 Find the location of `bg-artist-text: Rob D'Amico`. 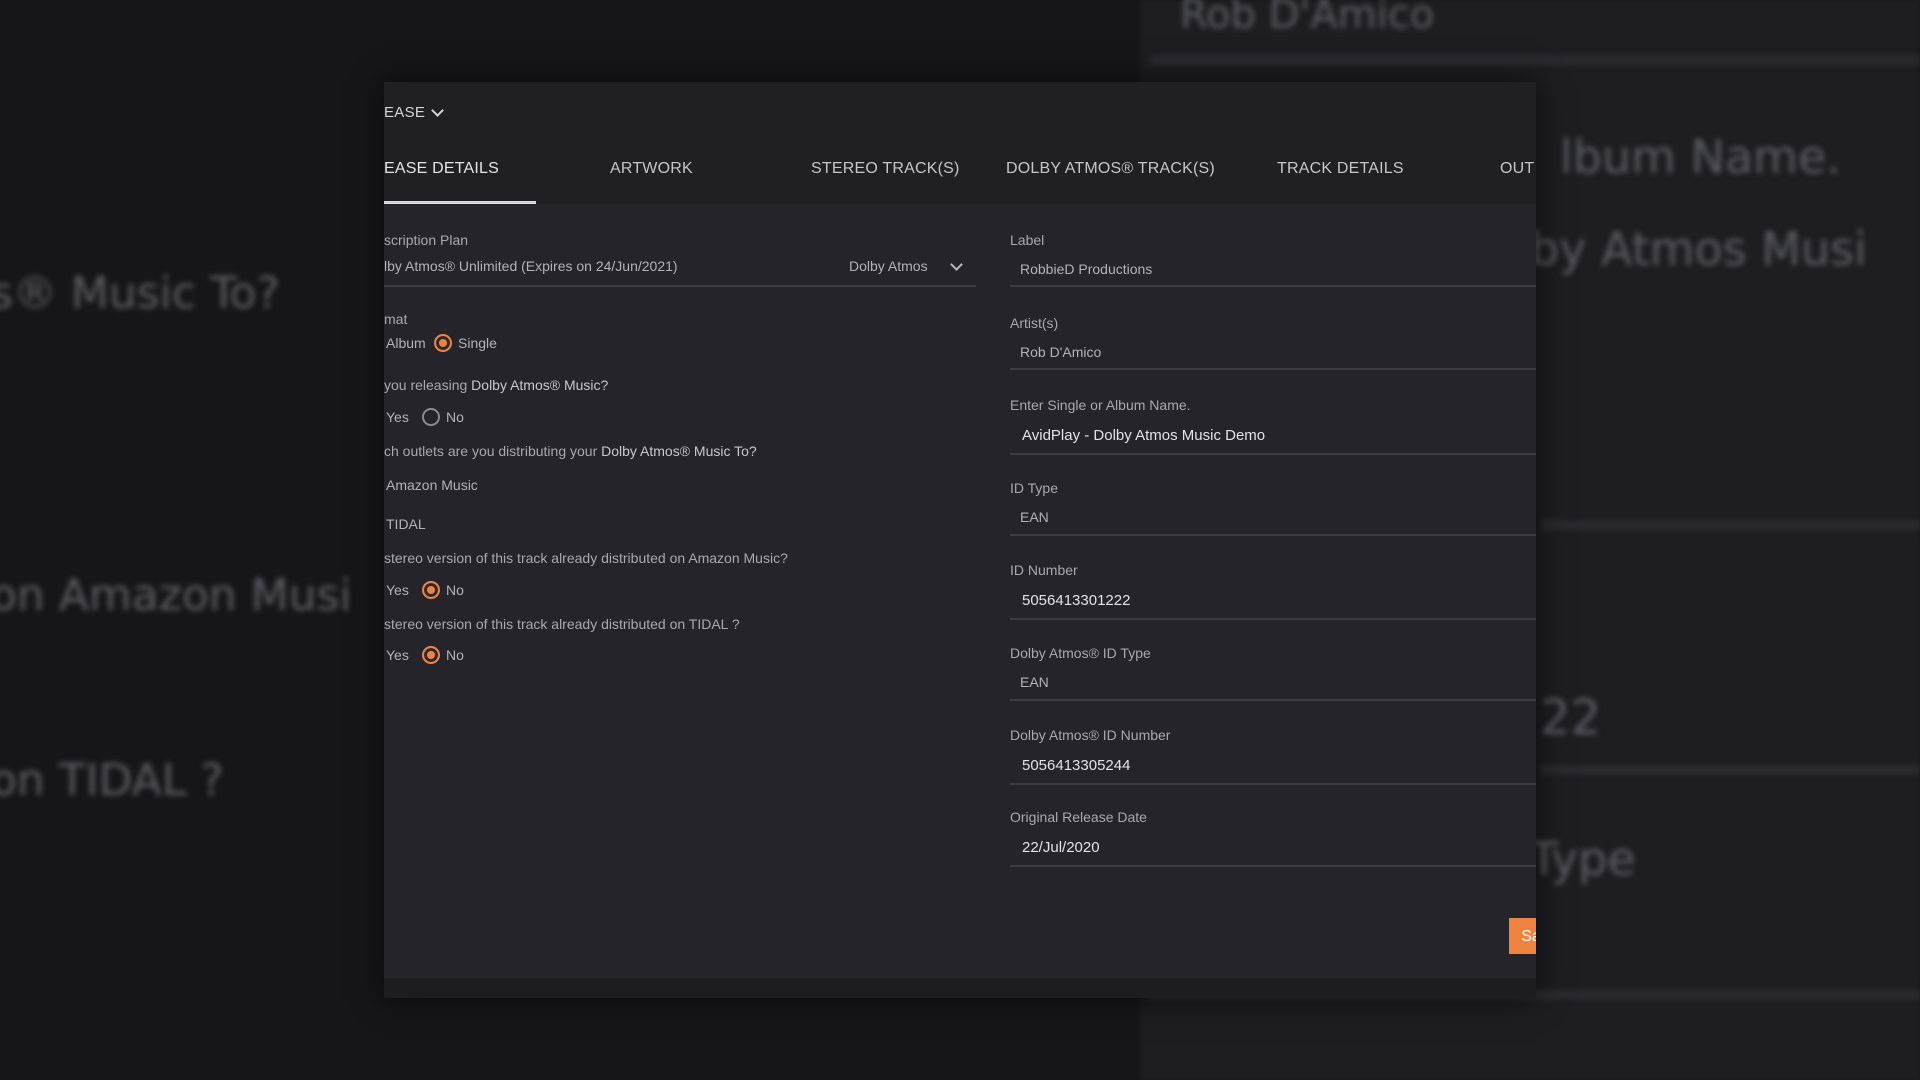

bg-artist-text: Rob D'Amico is located at coordinates (1307, 19).